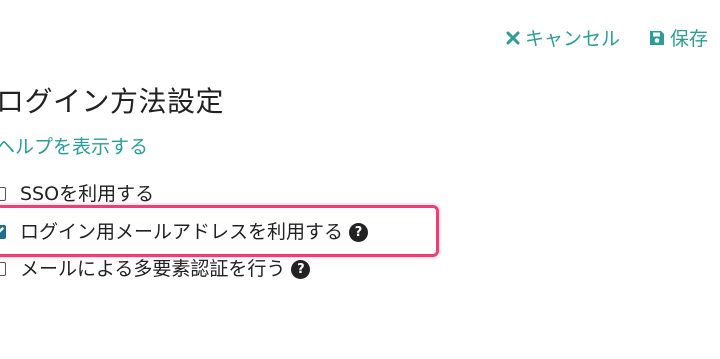 The height and width of the screenshot is (359, 720). I want to click on option-email-mfa: メールによる多要素認証を行う ?, so click(155, 269).